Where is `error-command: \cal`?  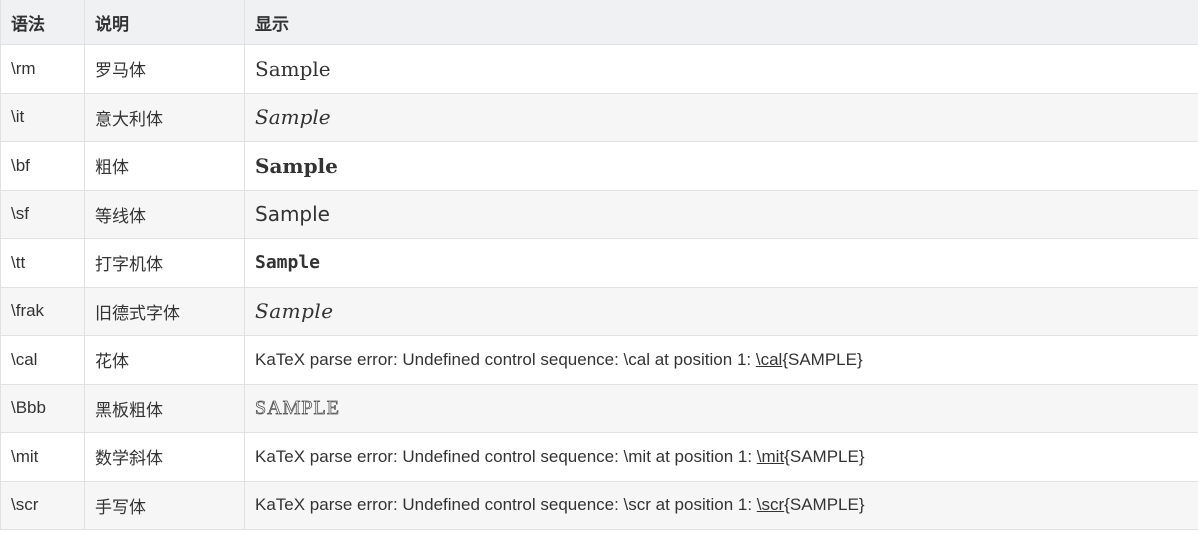 error-command: \cal is located at coordinates (769, 359).